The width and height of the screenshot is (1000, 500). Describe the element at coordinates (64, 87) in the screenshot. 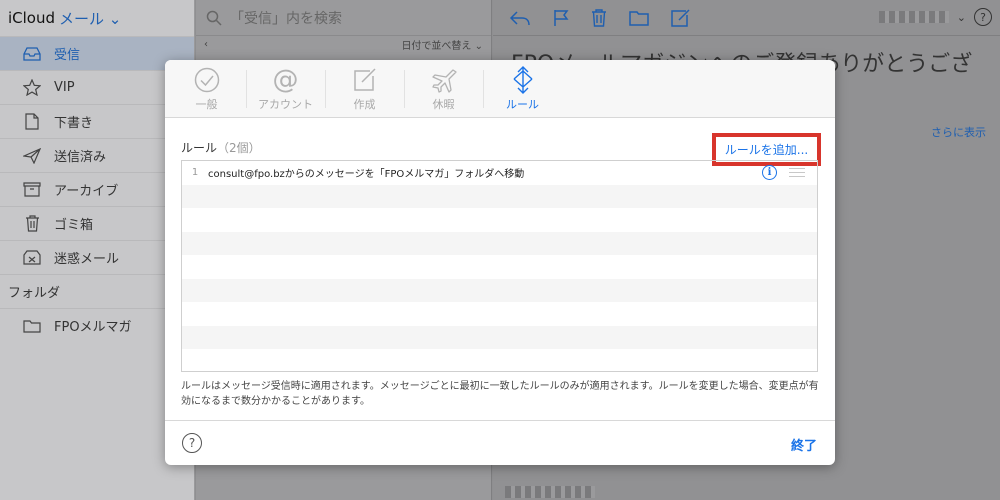

I see `sidebar-item-label: VIP` at that location.